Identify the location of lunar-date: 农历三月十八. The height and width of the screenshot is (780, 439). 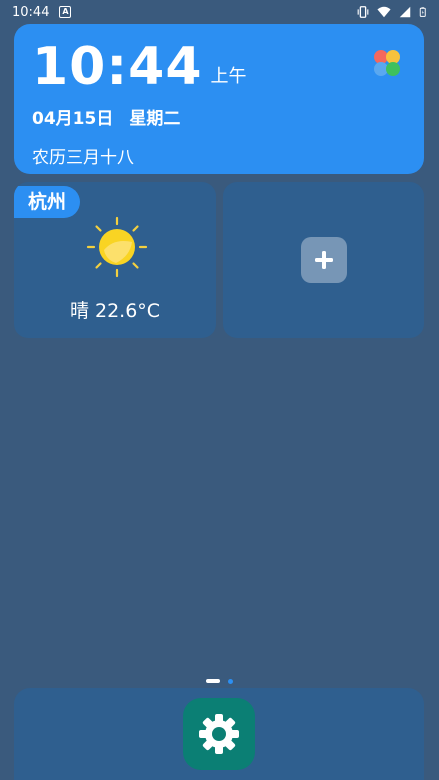
(83, 158).